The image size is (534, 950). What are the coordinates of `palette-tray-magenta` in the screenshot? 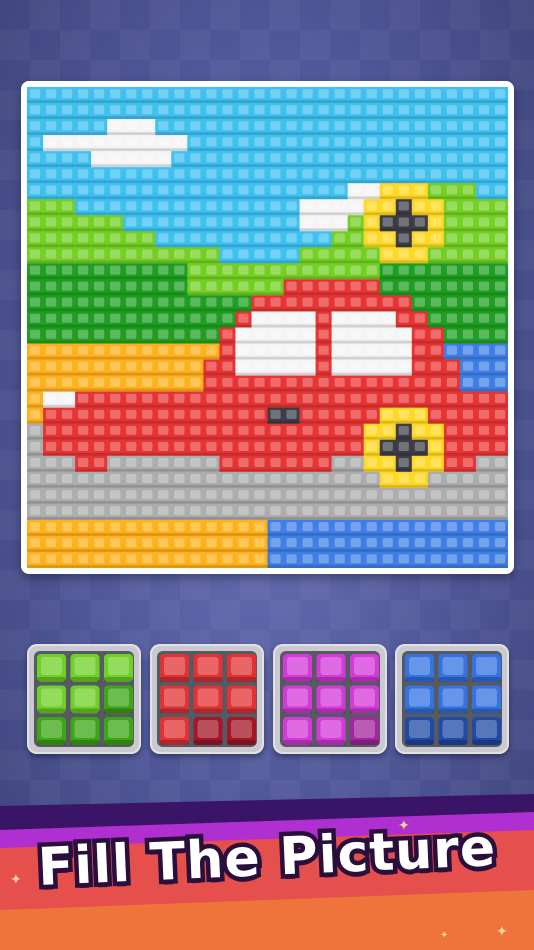 It's located at (330, 699).